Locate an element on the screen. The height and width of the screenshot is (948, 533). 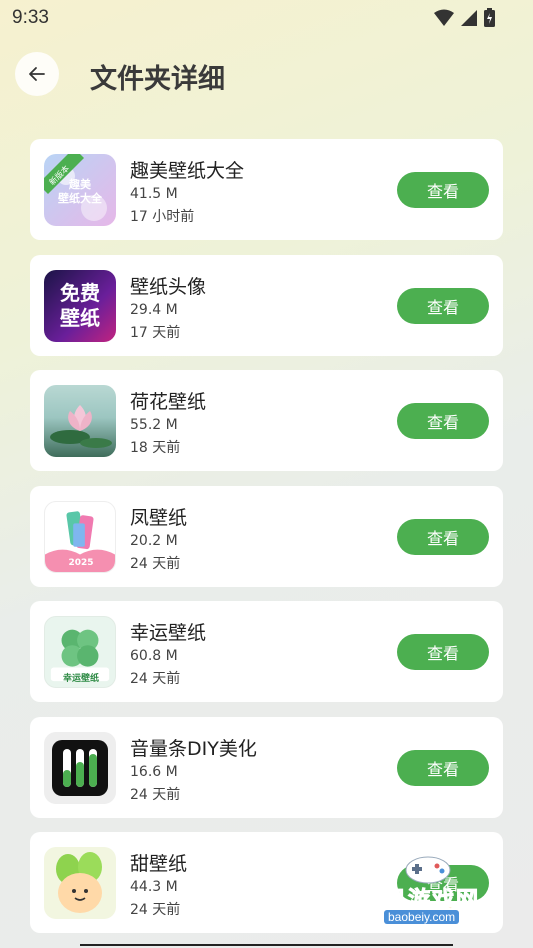
item-time: 17 天前 is located at coordinates (155, 332).